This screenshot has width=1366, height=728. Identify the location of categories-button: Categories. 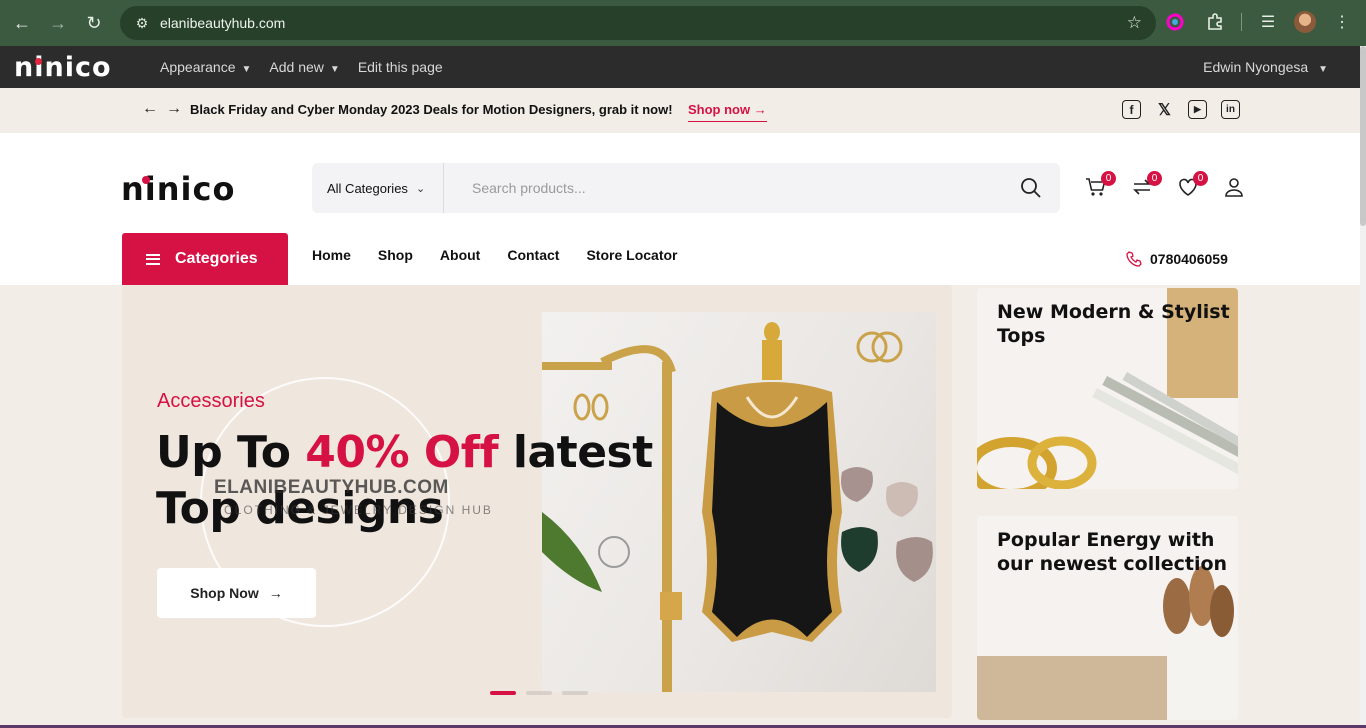
(205, 259).